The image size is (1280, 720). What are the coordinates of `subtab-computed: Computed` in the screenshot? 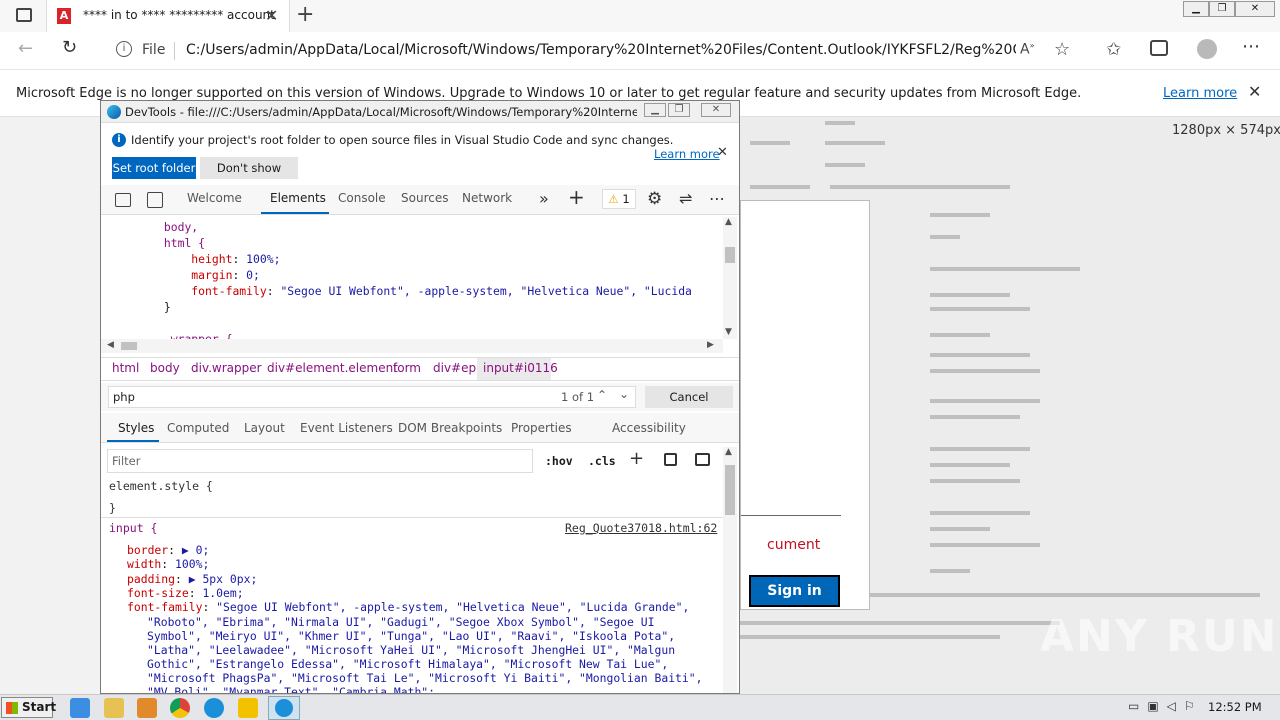 It's located at (198, 428).